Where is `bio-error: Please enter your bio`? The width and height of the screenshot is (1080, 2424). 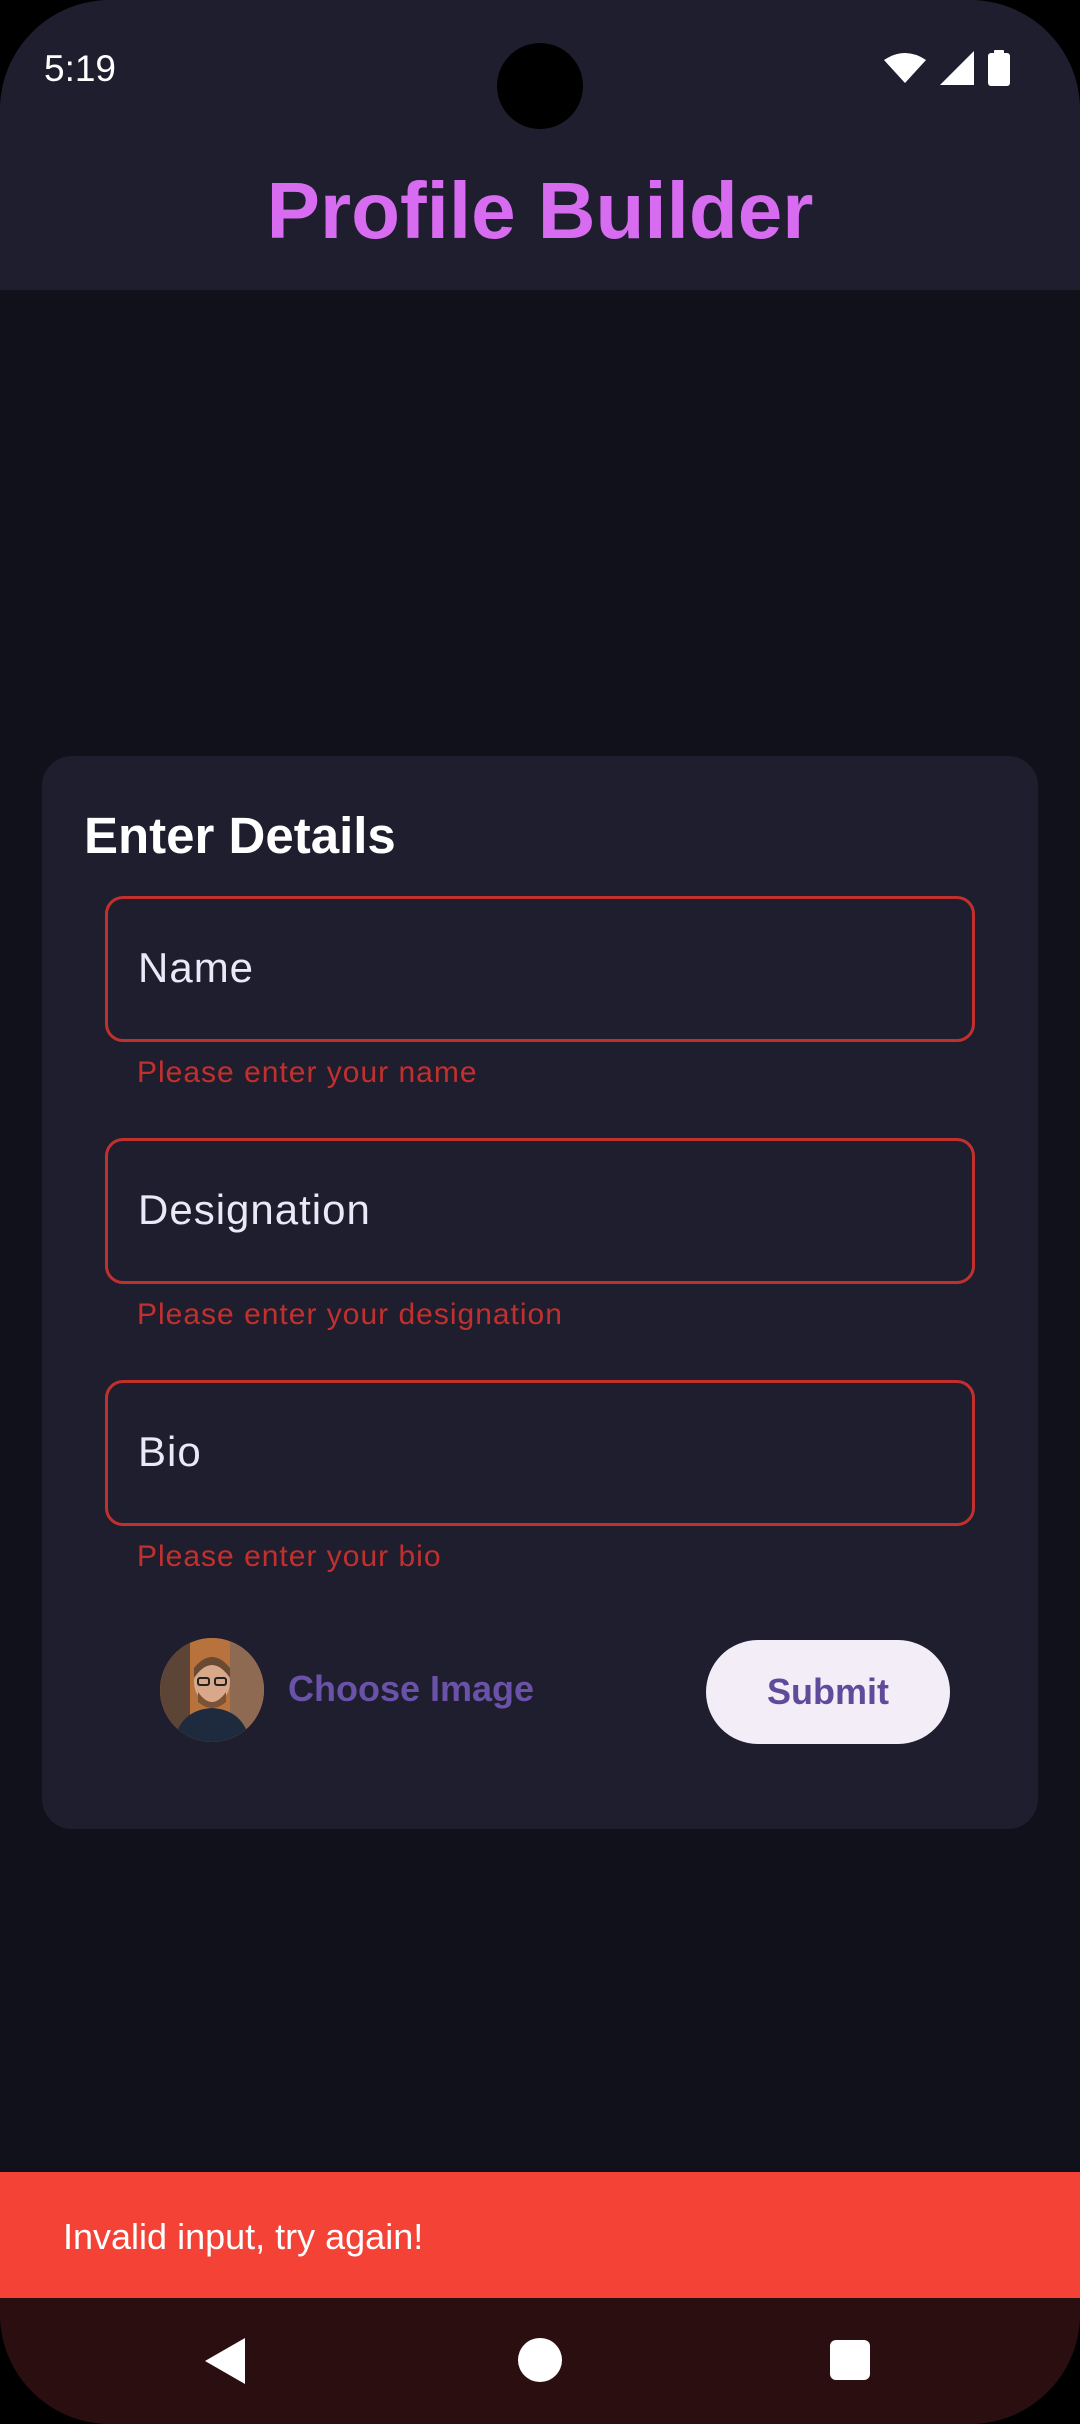 bio-error: Please enter your bio is located at coordinates (289, 1556).